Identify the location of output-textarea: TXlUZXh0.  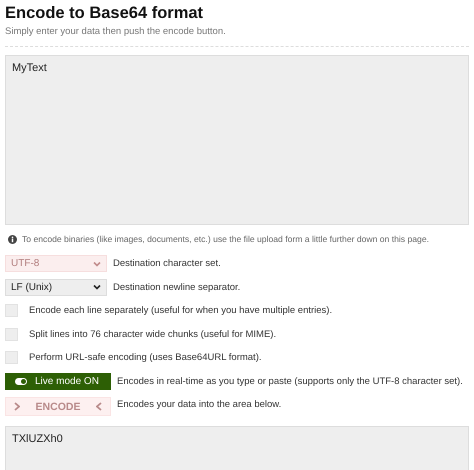
(237, 448).